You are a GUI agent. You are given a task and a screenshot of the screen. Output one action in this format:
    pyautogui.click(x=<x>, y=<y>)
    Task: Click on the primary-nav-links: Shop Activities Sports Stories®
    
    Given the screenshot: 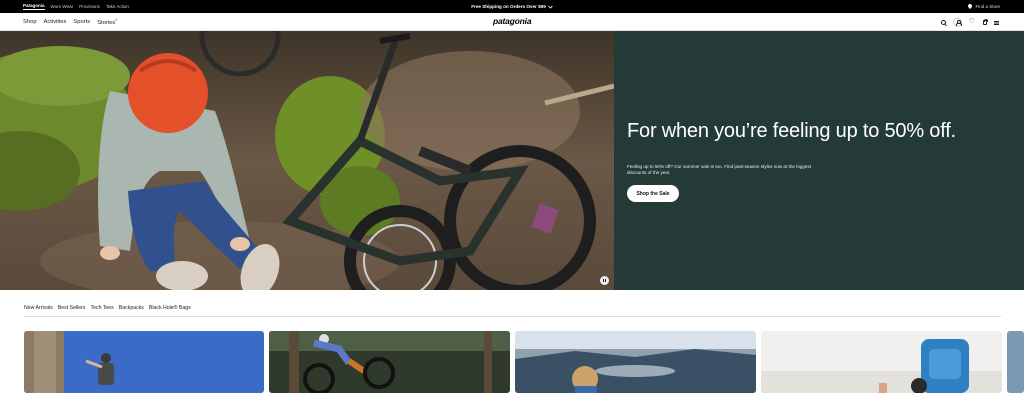 What is the action you would take?
    pyautogui.click(x=70, y=22)
    